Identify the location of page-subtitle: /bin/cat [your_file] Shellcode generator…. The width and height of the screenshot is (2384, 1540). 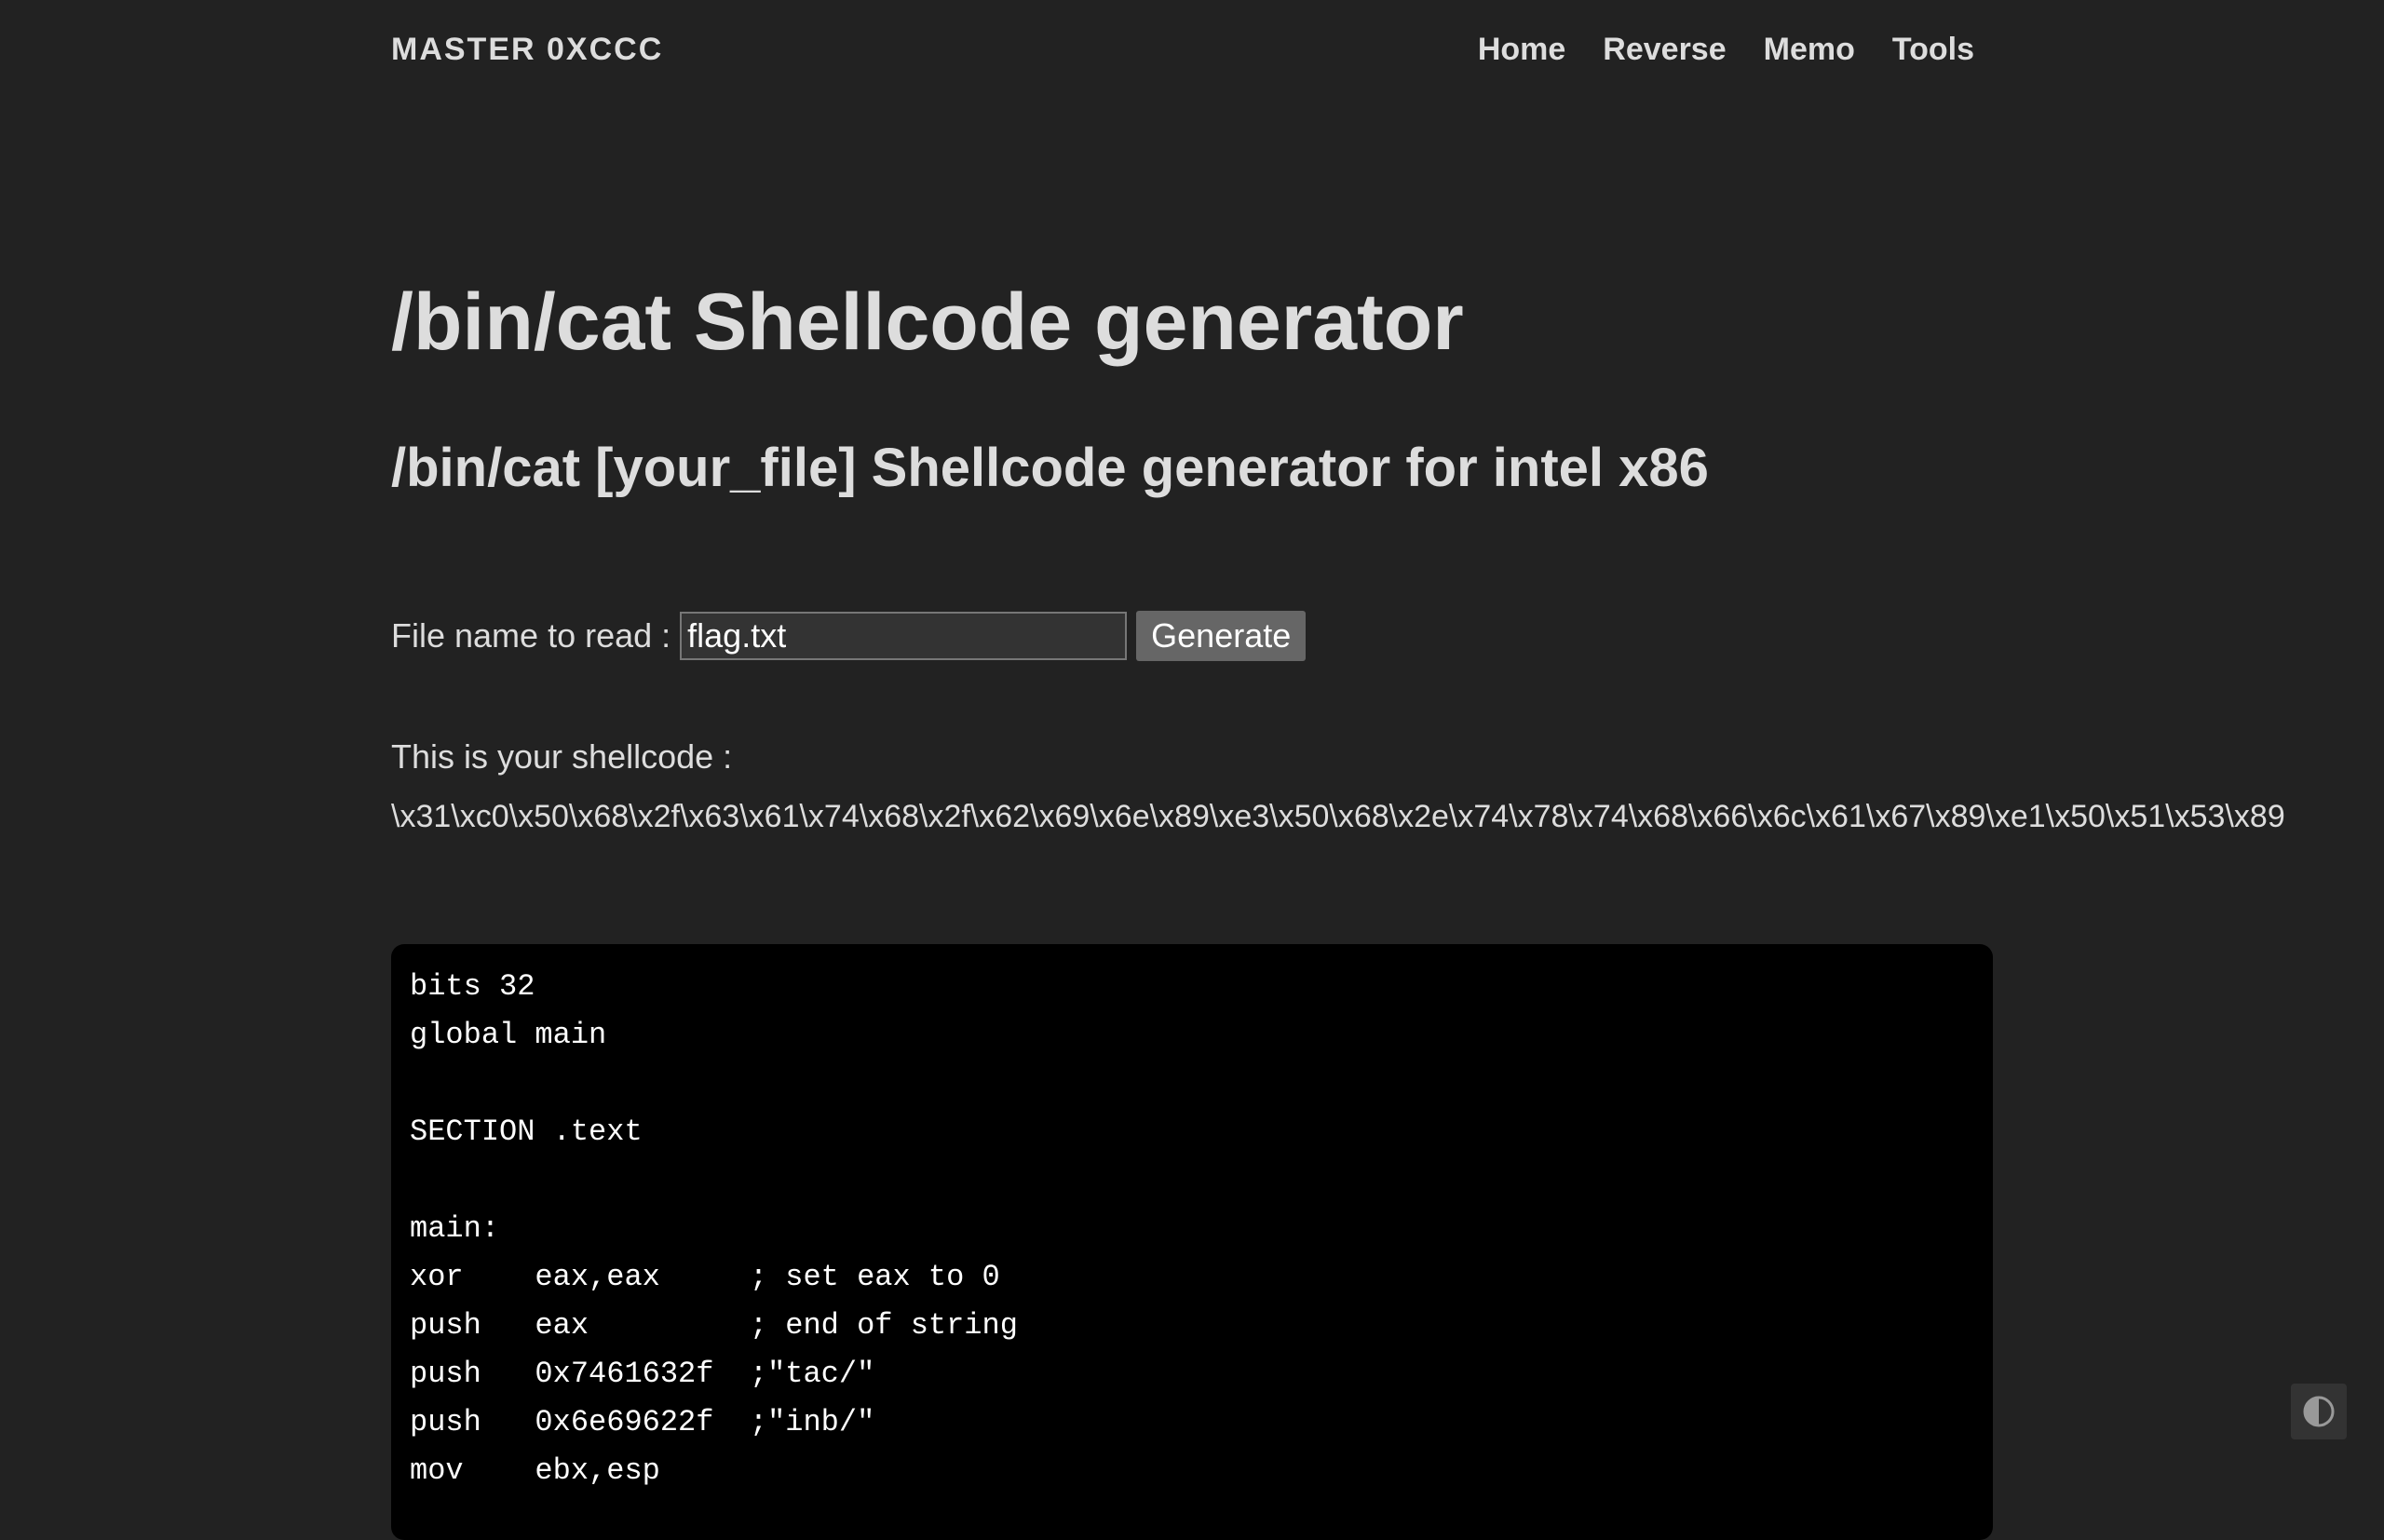
(1050, 468).